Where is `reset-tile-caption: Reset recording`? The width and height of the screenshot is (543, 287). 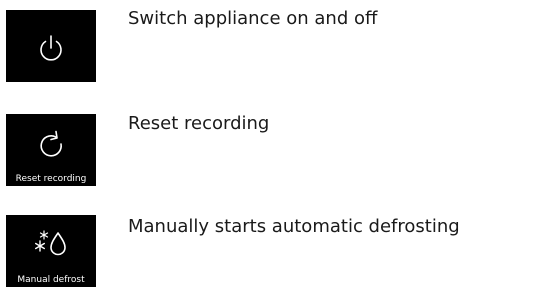
reset-tile-caption: Reset recording is located at coordinates (51, 179).